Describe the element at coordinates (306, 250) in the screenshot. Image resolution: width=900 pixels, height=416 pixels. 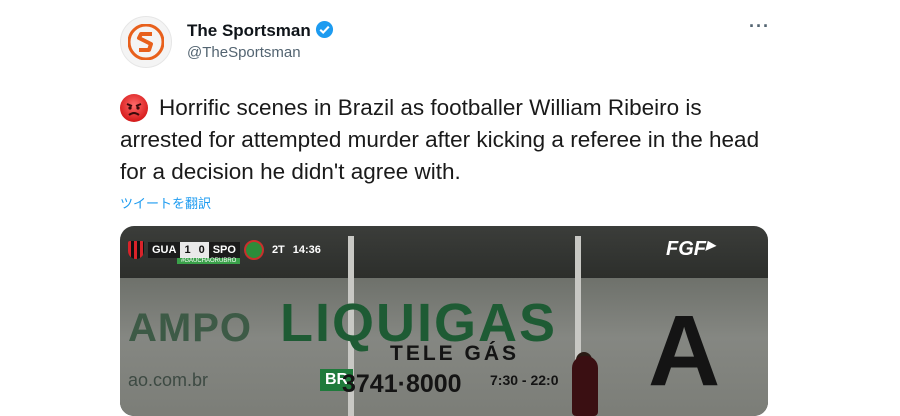
I see `match-clock: 14:36` at that location.